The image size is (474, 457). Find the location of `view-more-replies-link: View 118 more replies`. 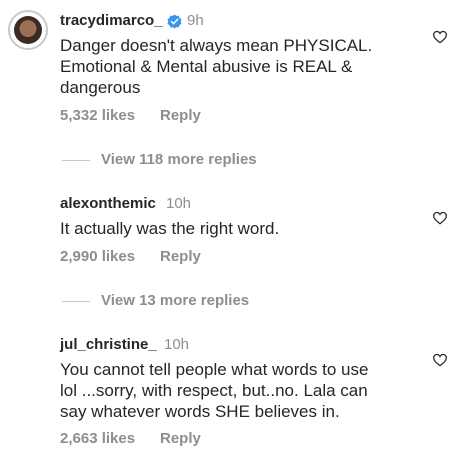

view-more-replies-link: View 118 more replies is located at coordinates (179, 159).